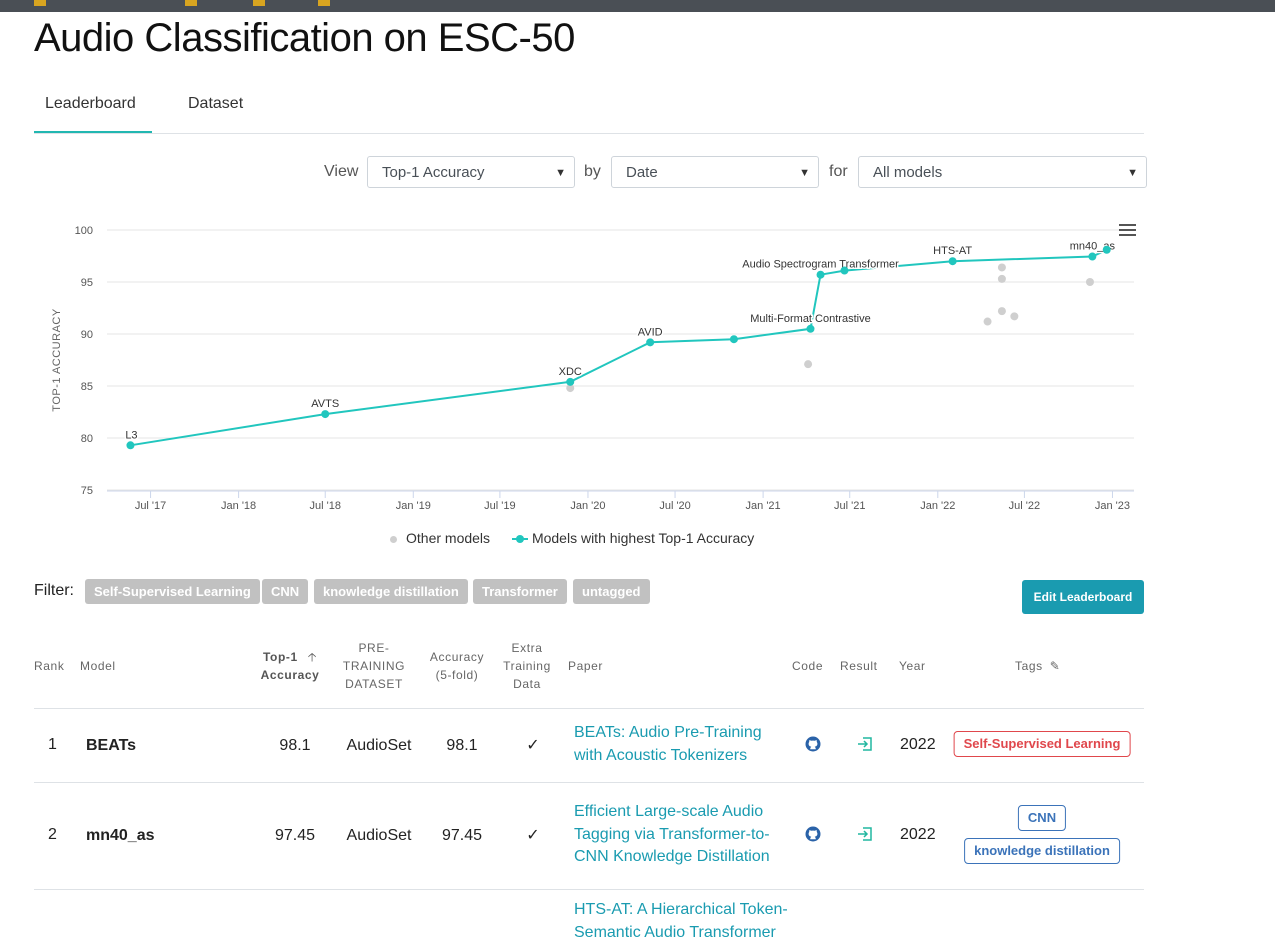 Image resolution: width=1275 pixels, height=950 pixels. I want to click on row-rank: 1, so click(52, 744).